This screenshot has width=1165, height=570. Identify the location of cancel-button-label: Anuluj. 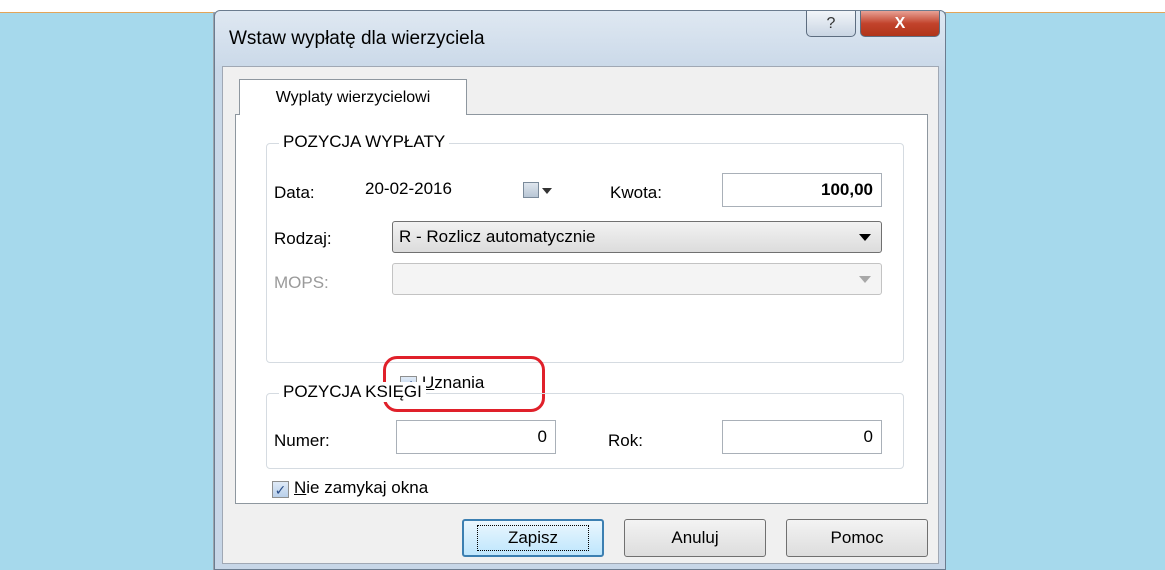
(695, 537).